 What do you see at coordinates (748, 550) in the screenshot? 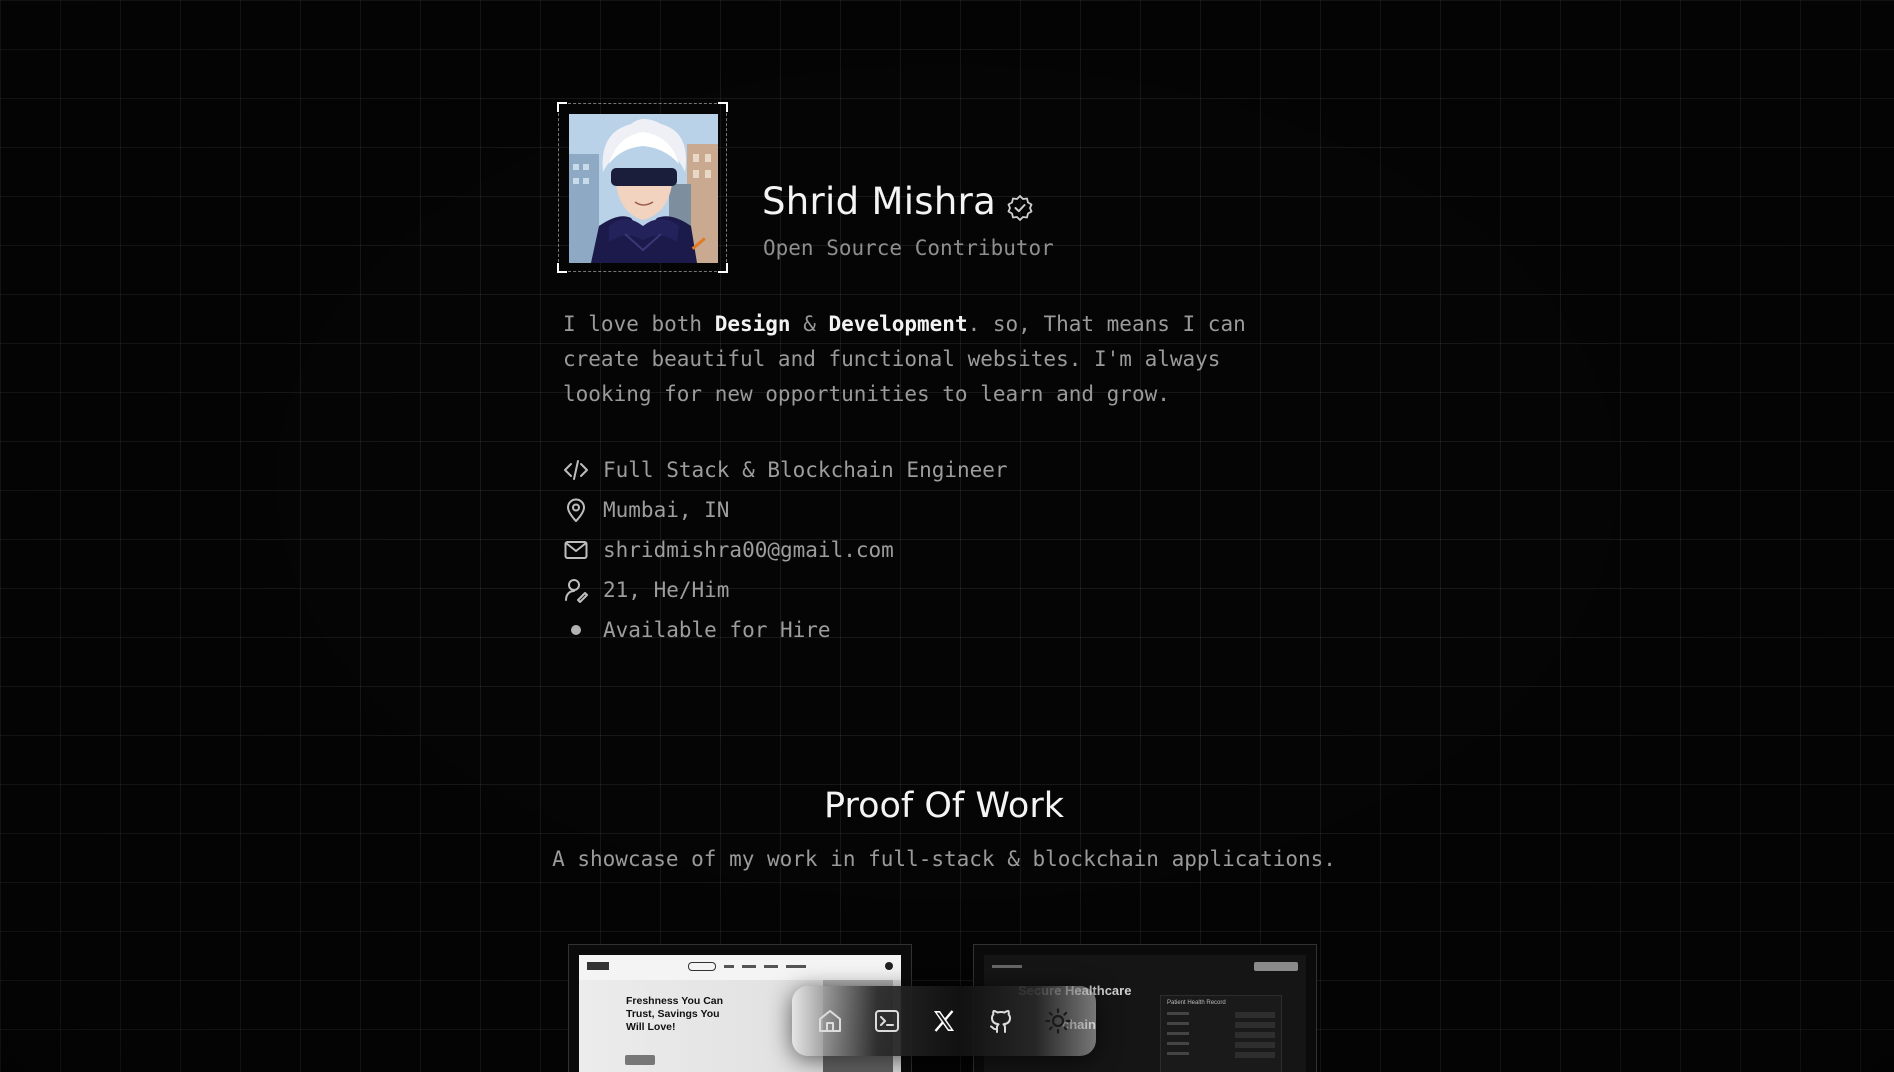
I see `email-link: shridmishra00@gmail.com` at bounding box center [748, 550].